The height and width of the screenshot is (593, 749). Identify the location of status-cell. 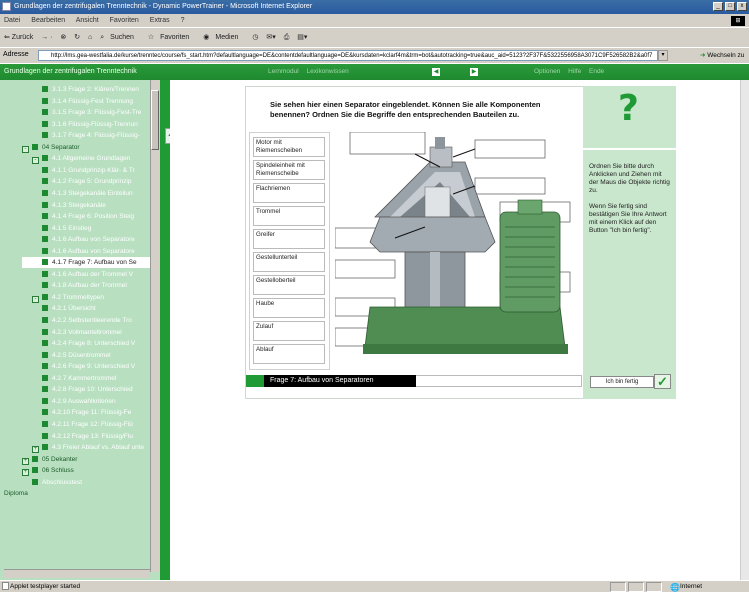
(618, 587).